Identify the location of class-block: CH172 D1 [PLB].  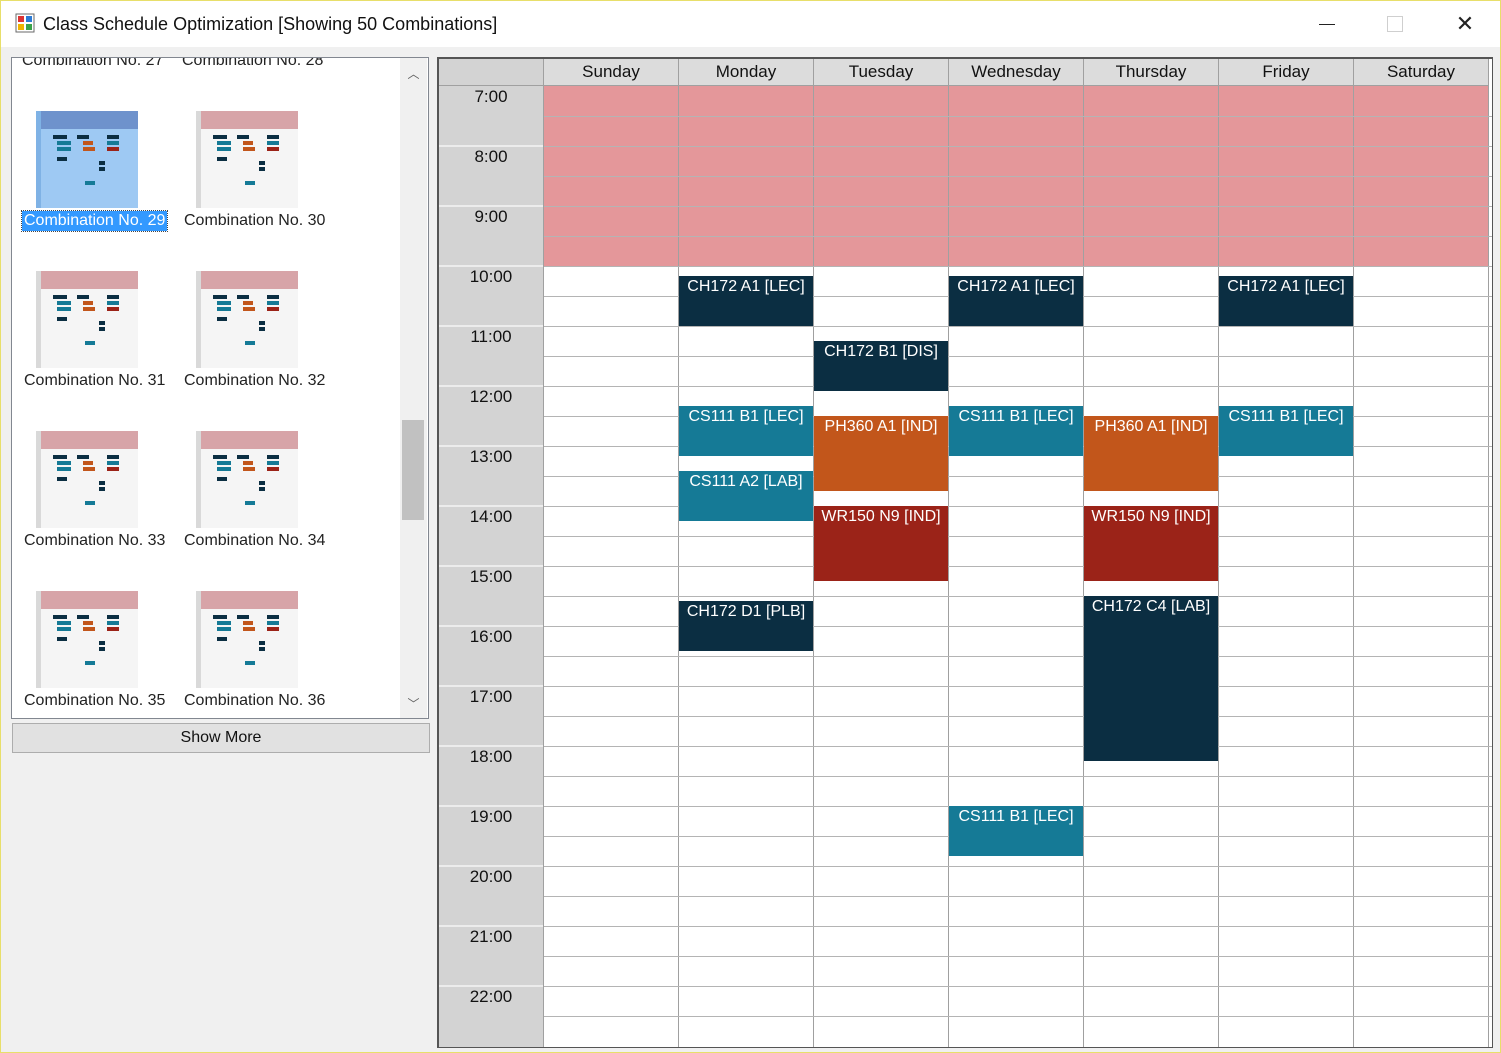
(746, 626).